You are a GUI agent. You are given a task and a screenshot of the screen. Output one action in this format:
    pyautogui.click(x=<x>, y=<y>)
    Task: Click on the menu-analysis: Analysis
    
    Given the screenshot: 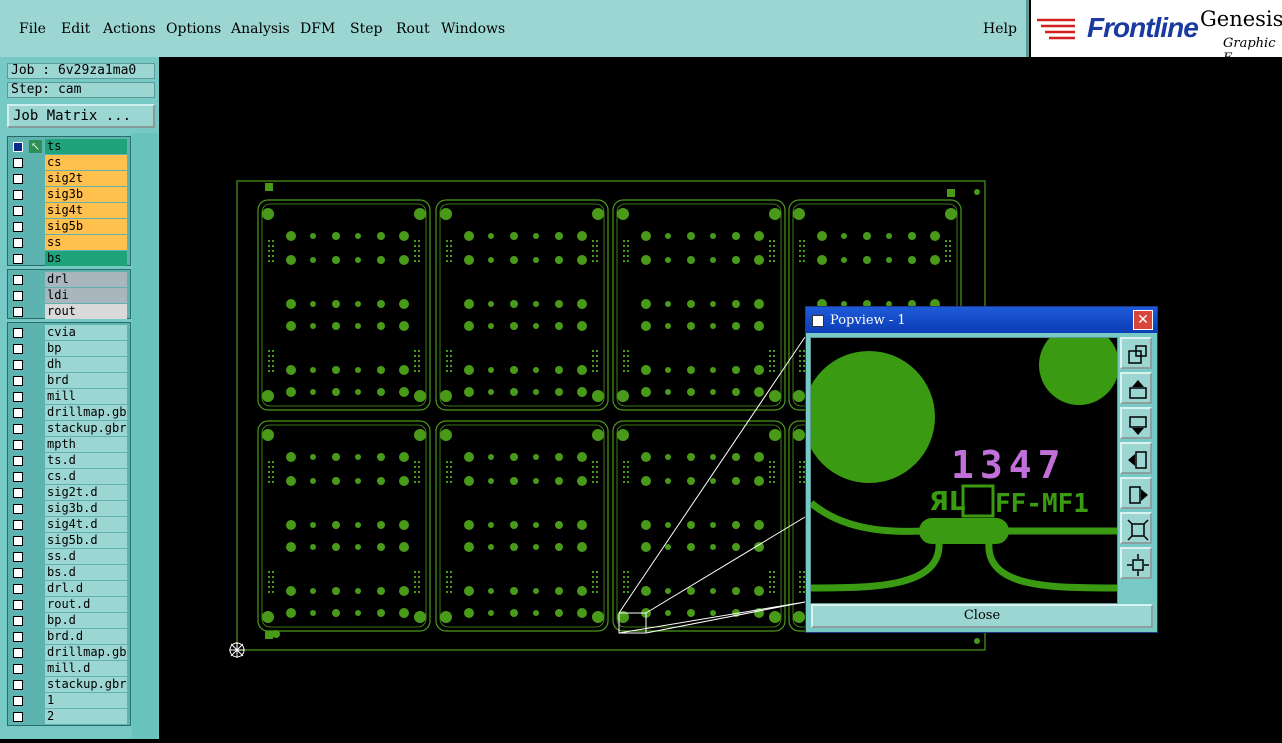 What is the action you would take?
    pyautogui.click(x=260, y=29)
    